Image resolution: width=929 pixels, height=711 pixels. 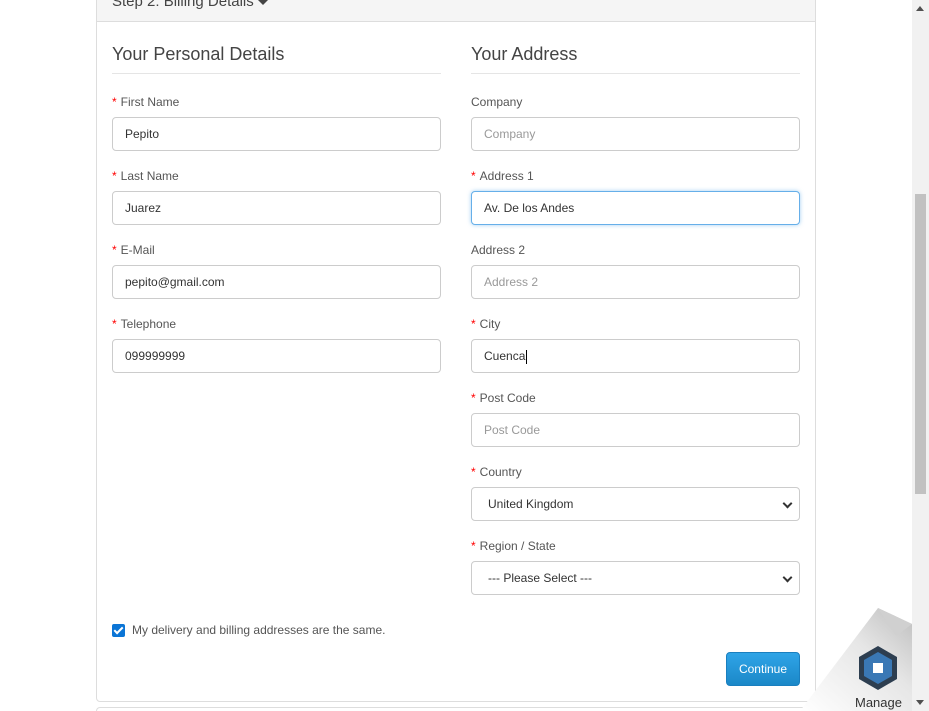 I want to click on continue-button: Continue, so click(x=763, y=669).